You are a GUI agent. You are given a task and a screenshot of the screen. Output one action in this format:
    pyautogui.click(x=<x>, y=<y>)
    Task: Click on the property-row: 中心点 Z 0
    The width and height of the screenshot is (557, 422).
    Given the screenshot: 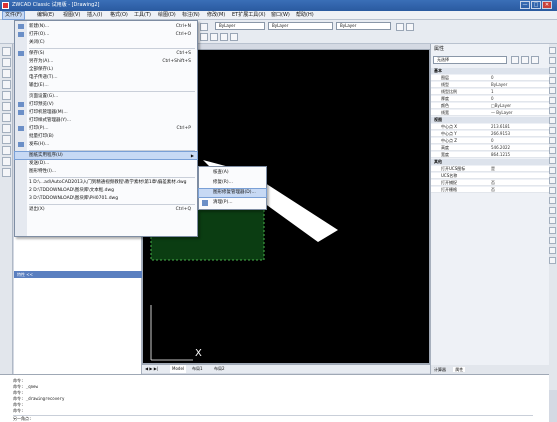 What is the action you would take?
    pyautogui.click(x=490, y=141)
    